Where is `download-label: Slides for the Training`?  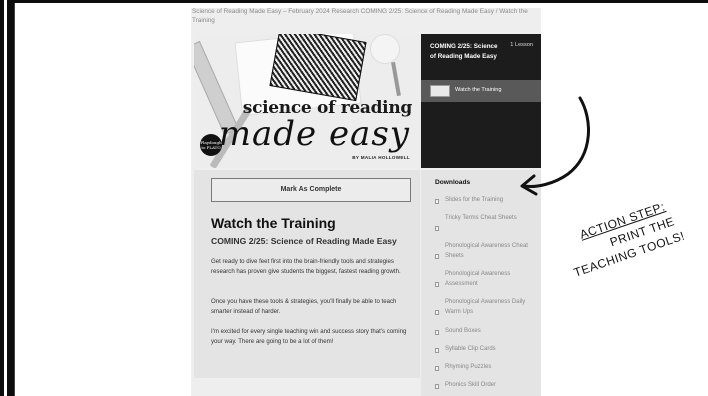
download-label: Slides for the Training is located at coordinates (474, 200).